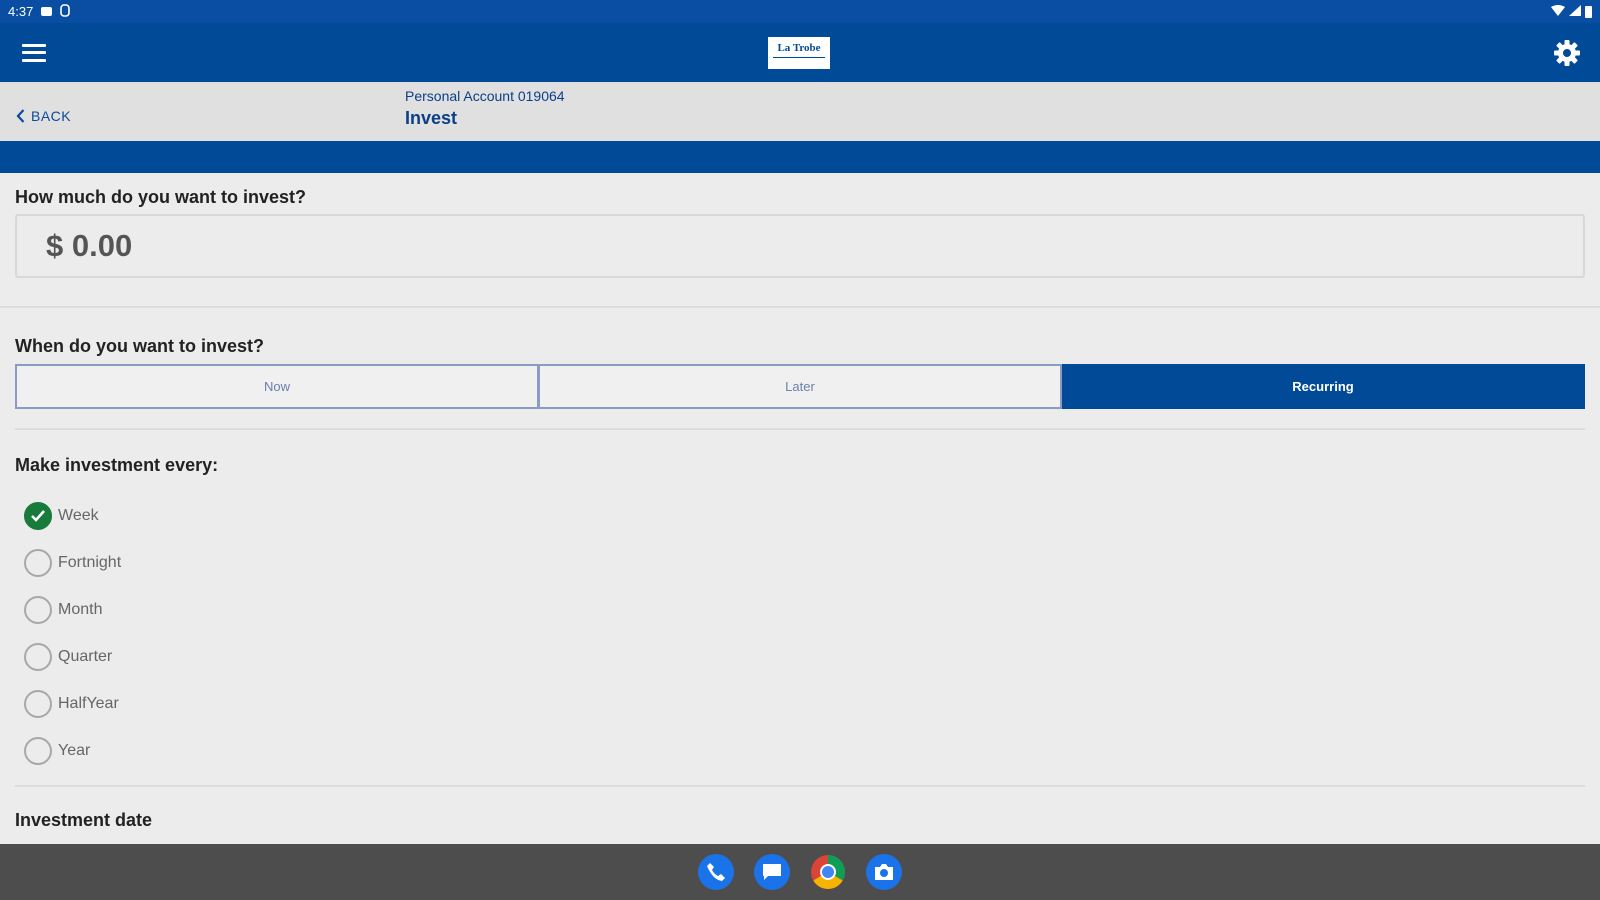 This screenshot has height=900, width=1600. Describe the element at coordinates (139, 346) in the screenshot. I see `timing-question: When do you want to invest?` at that location.